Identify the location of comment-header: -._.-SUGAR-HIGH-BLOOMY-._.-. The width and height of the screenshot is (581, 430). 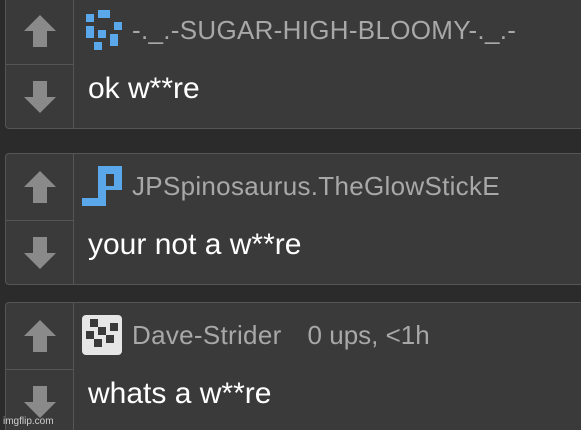
(299, 30).